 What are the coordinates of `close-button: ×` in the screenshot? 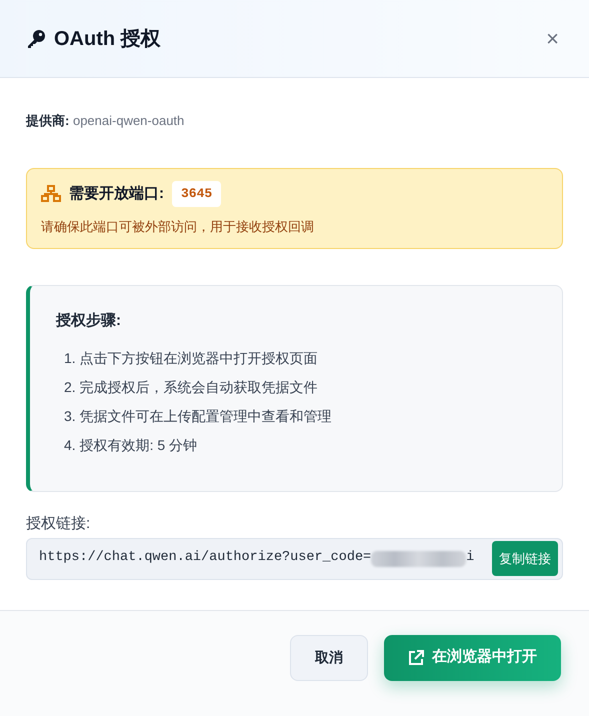 It's located at (552, 39).